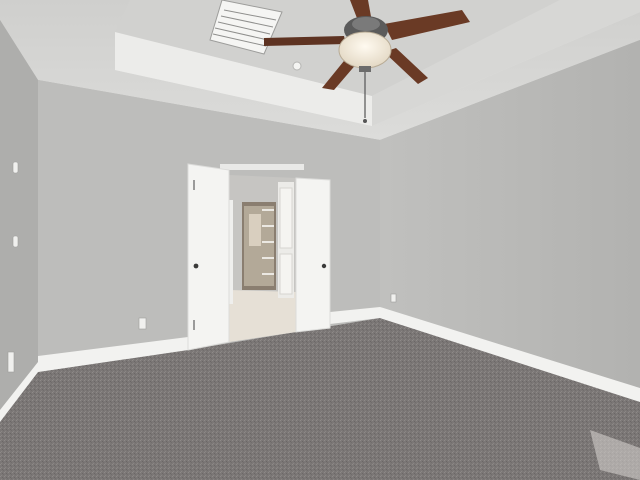 This screenshot has height=480, width=640. Describe the element at coordinates (208, 257) in the screenshot. I see `left-closet-door` at that location.